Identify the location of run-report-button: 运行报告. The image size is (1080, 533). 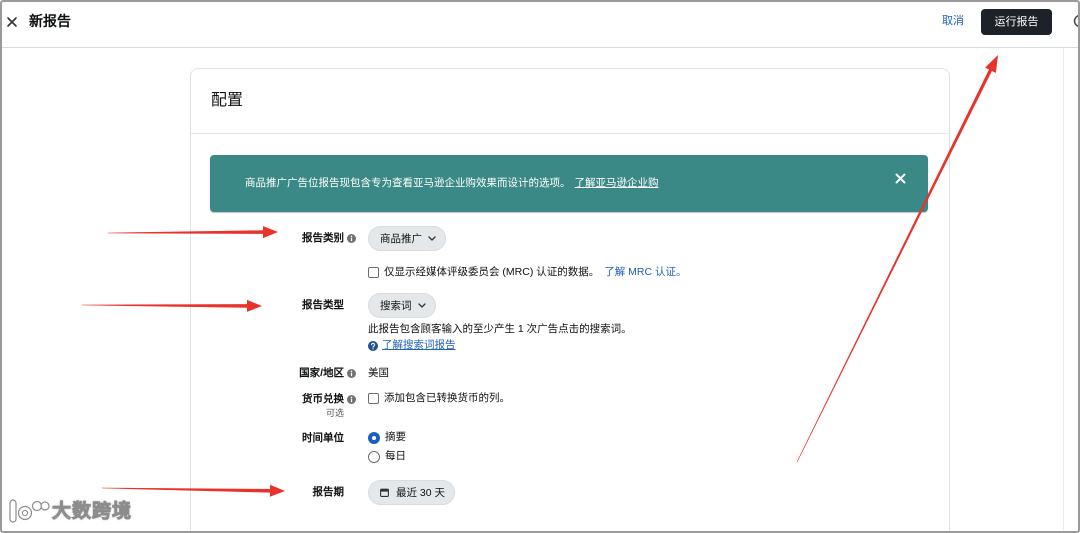
(1016, 22).